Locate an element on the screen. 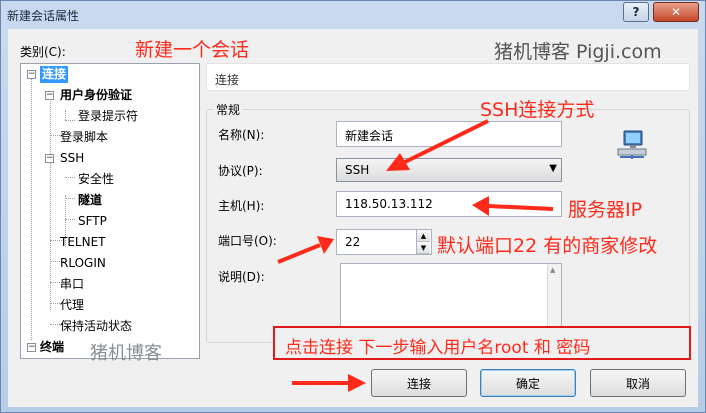  group-title: 常规 is located at coordinates (228, 109).